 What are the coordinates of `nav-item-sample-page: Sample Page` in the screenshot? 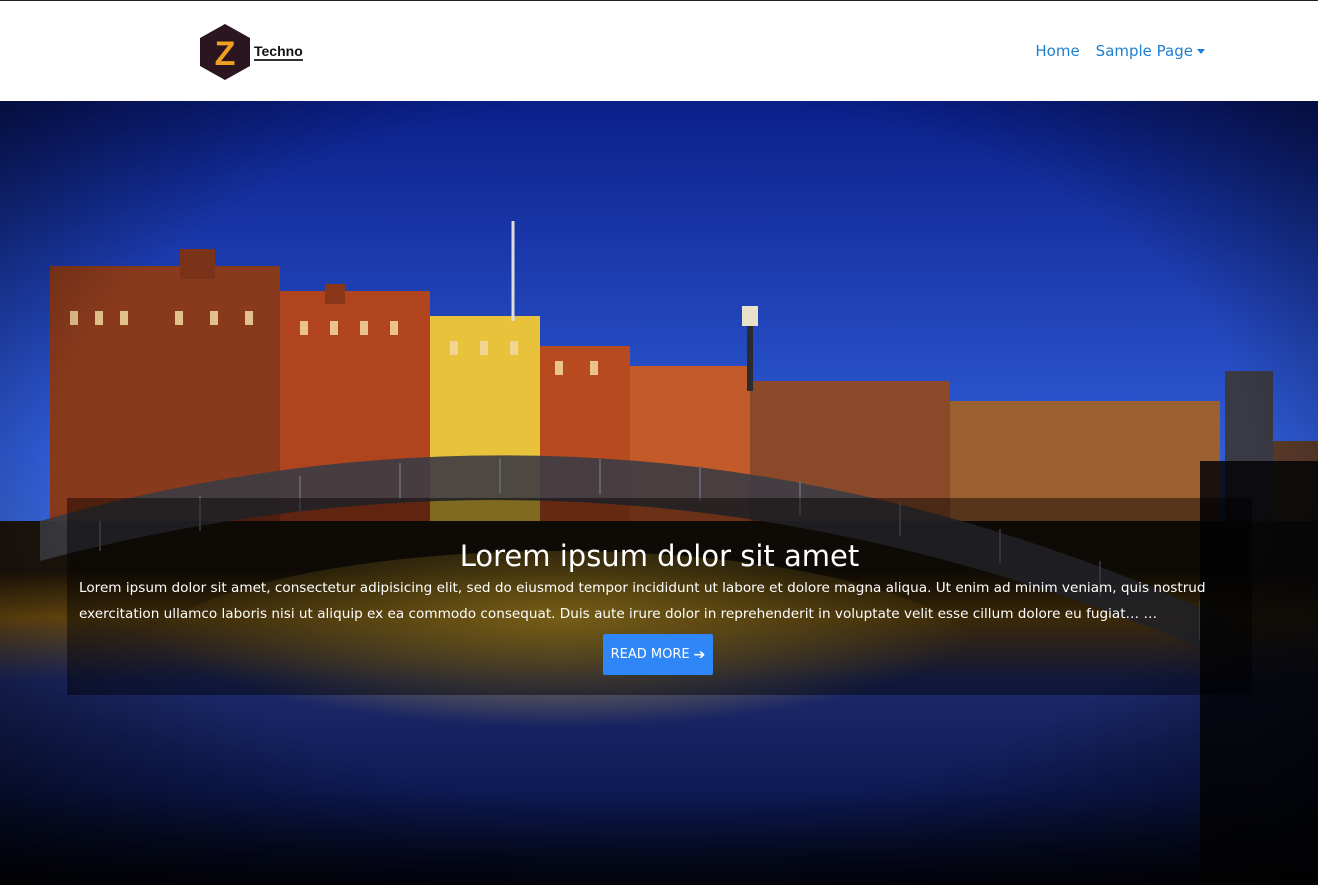 It's located at (1150, 51).